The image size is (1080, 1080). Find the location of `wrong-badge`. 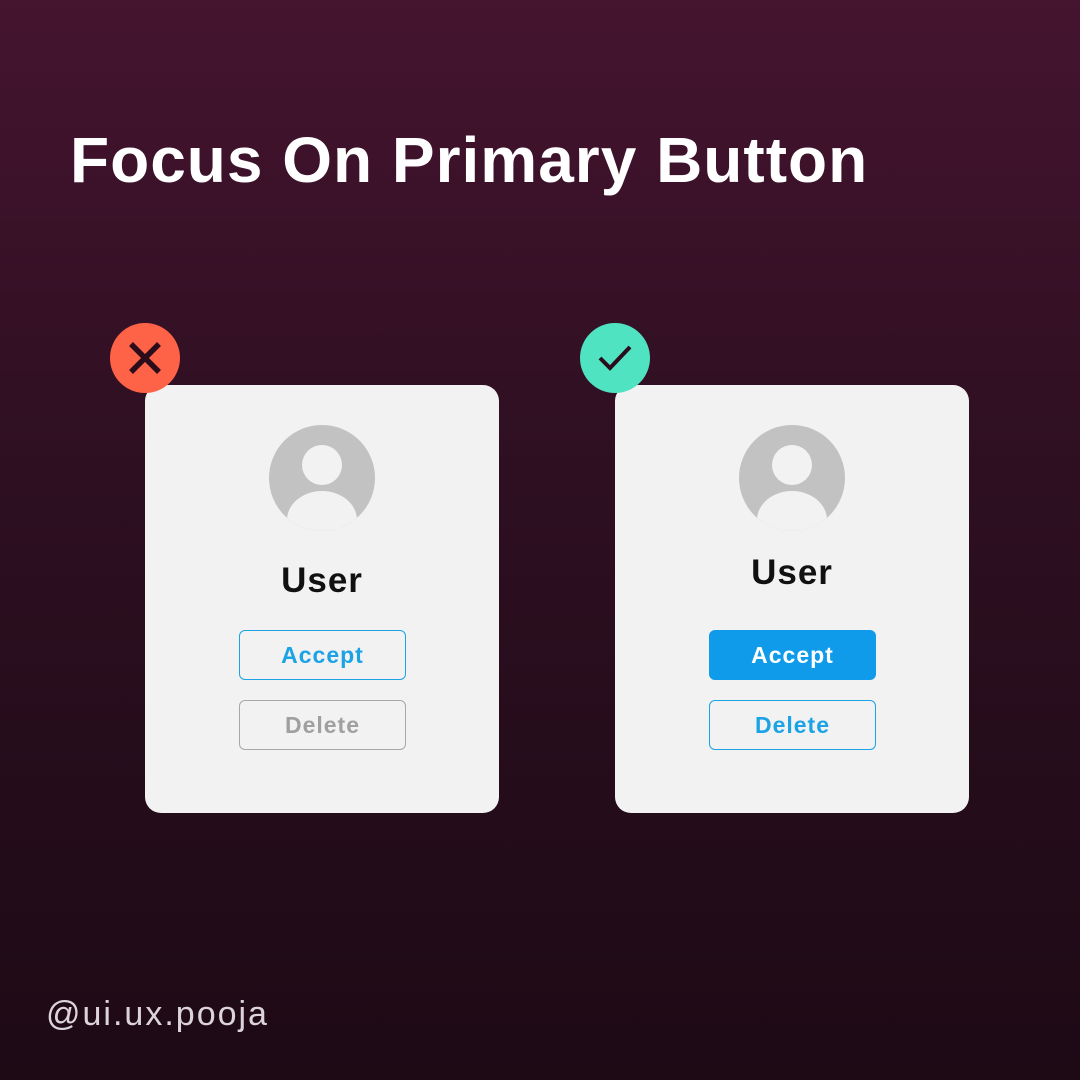

wrong-badge is located at coordinates (145, 358).